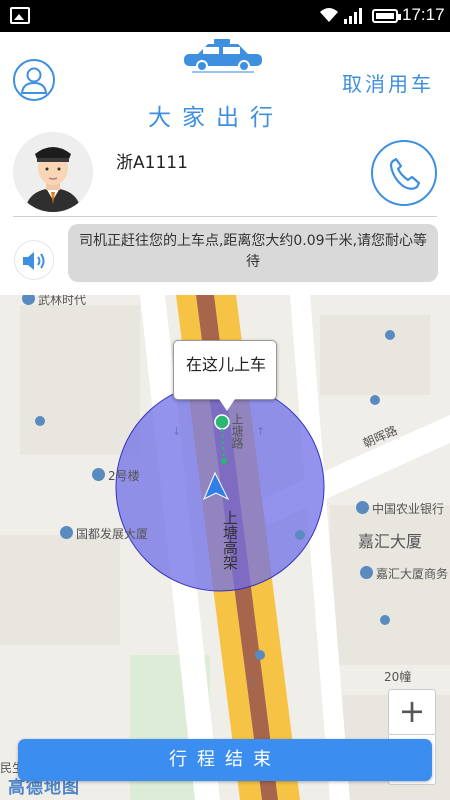 This screenshot has width=450, height=800. What do you see at coordinates (253, 253) in the screenshot?
I see `driver-status-message: 司机正赶往您的上车点,距离您大约0.09千米,请您耐心等待` at bounding box center [253, 253].